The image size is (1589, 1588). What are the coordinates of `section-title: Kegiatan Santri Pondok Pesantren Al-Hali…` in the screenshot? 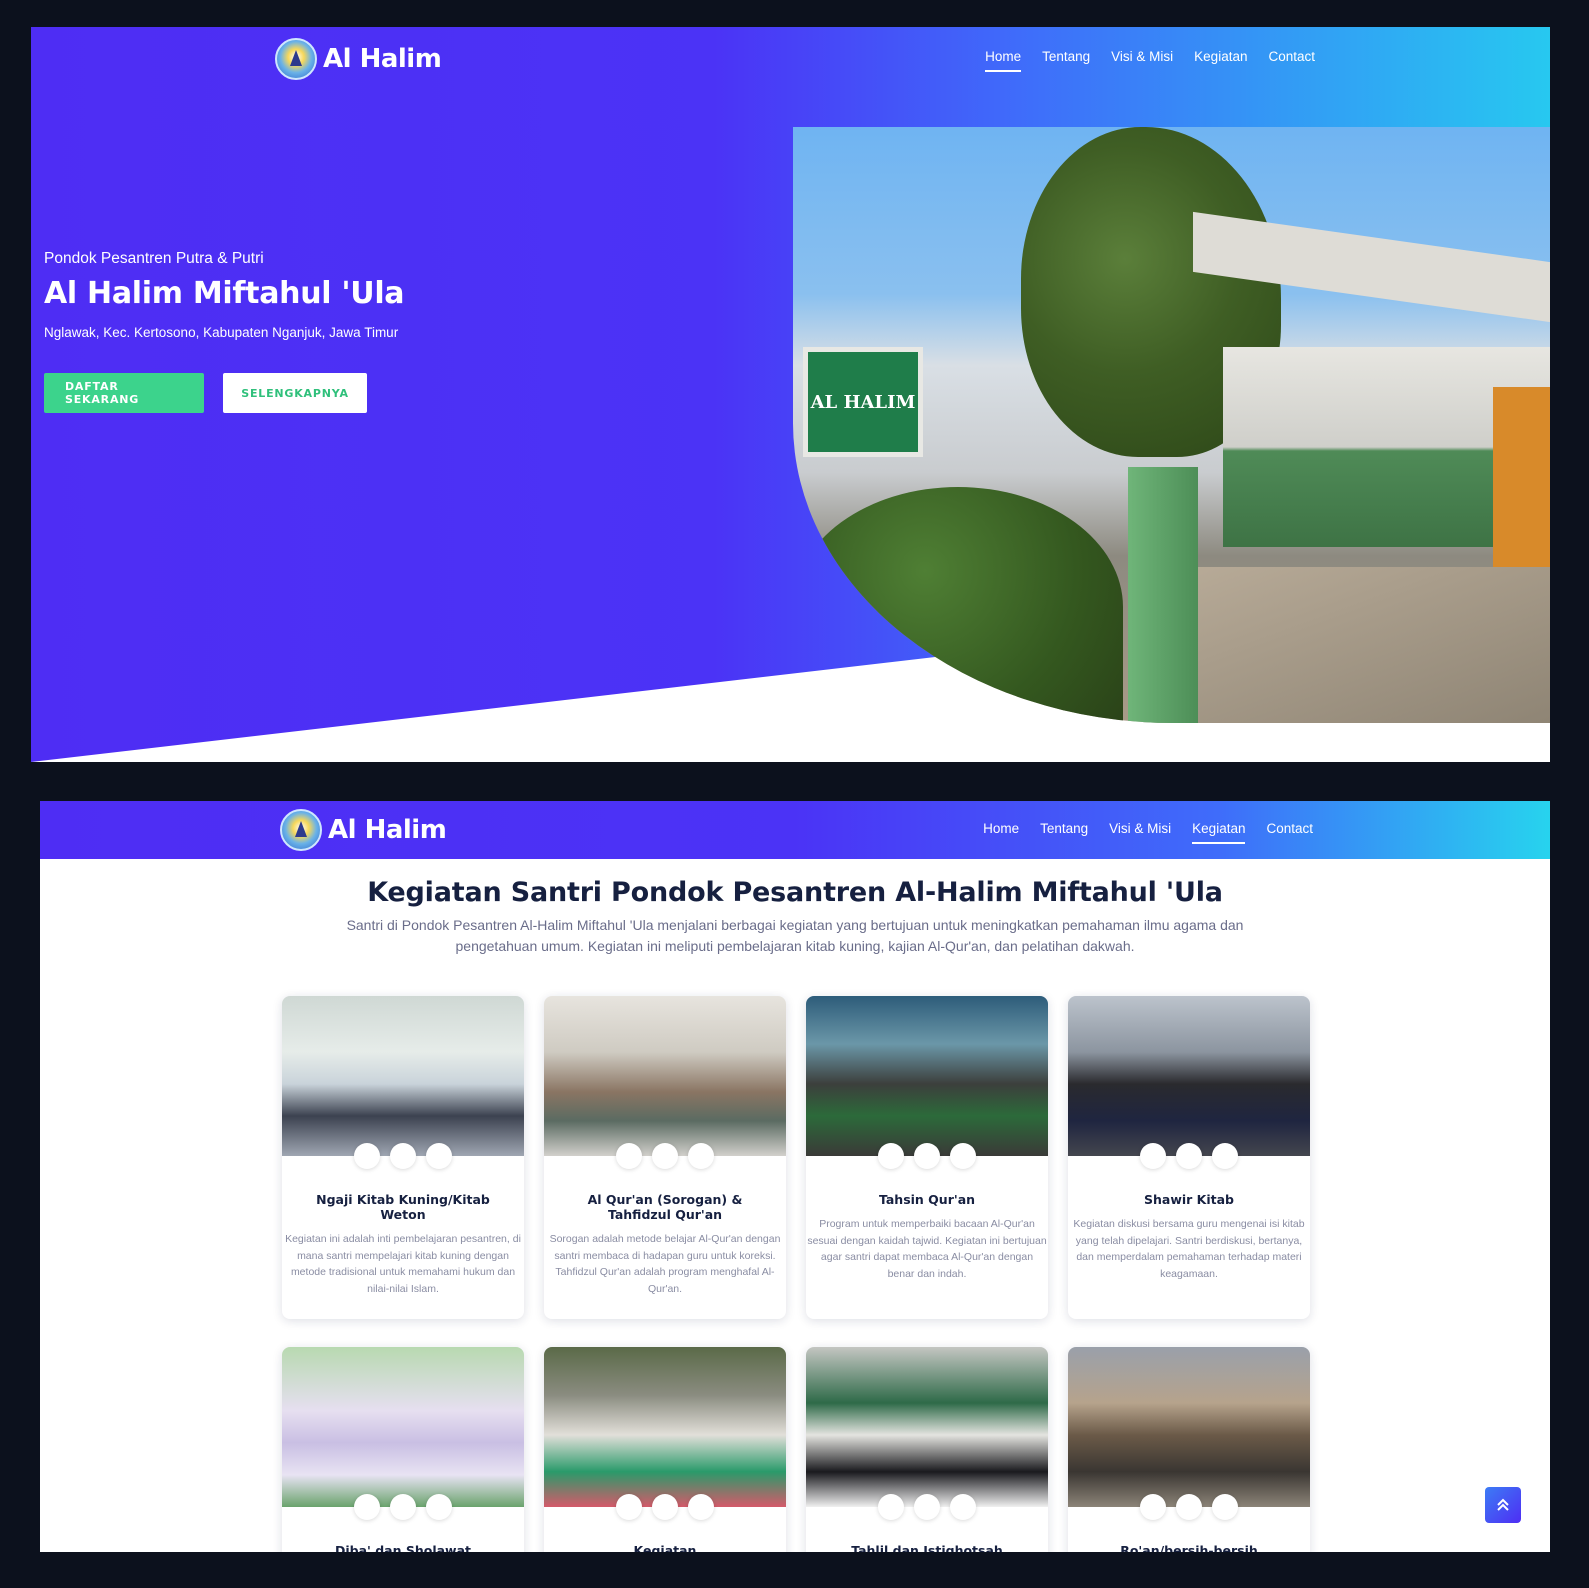 It's located at (795, 892).